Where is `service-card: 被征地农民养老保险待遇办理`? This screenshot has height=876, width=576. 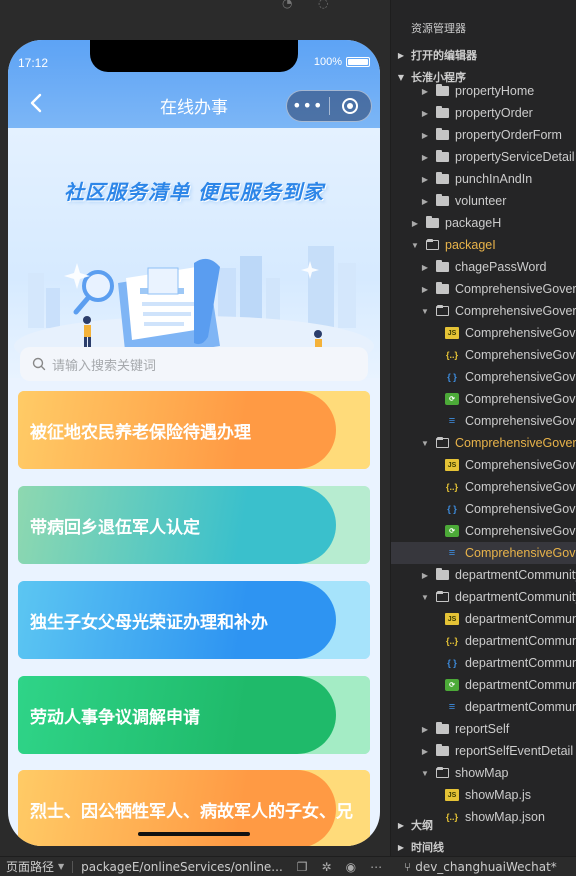
service-card: 被征地农民养老保险待遇办理 is located at coordinates (194, 430).